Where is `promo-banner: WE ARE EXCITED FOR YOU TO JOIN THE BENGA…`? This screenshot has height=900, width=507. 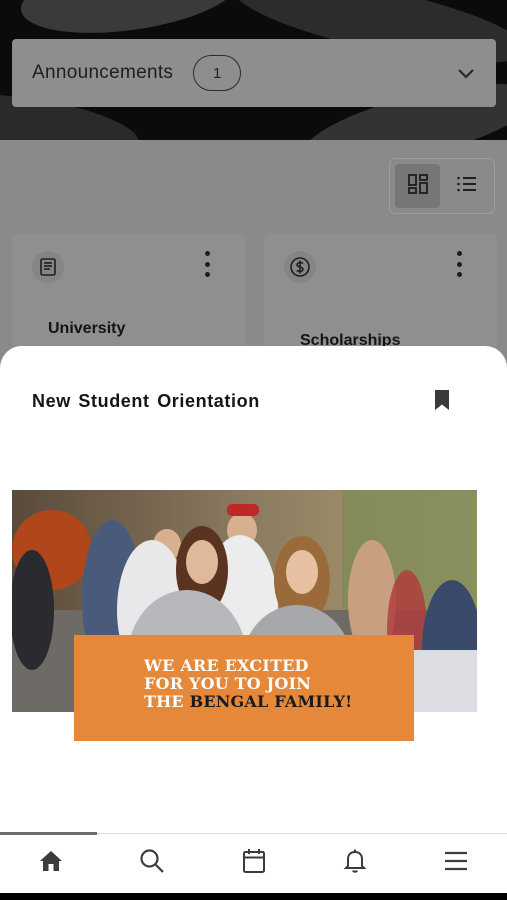
promo-banner: WE ARE EXCITED FOR YOU TO JOIN THE BENGA… is located at coordinates (244, 688).